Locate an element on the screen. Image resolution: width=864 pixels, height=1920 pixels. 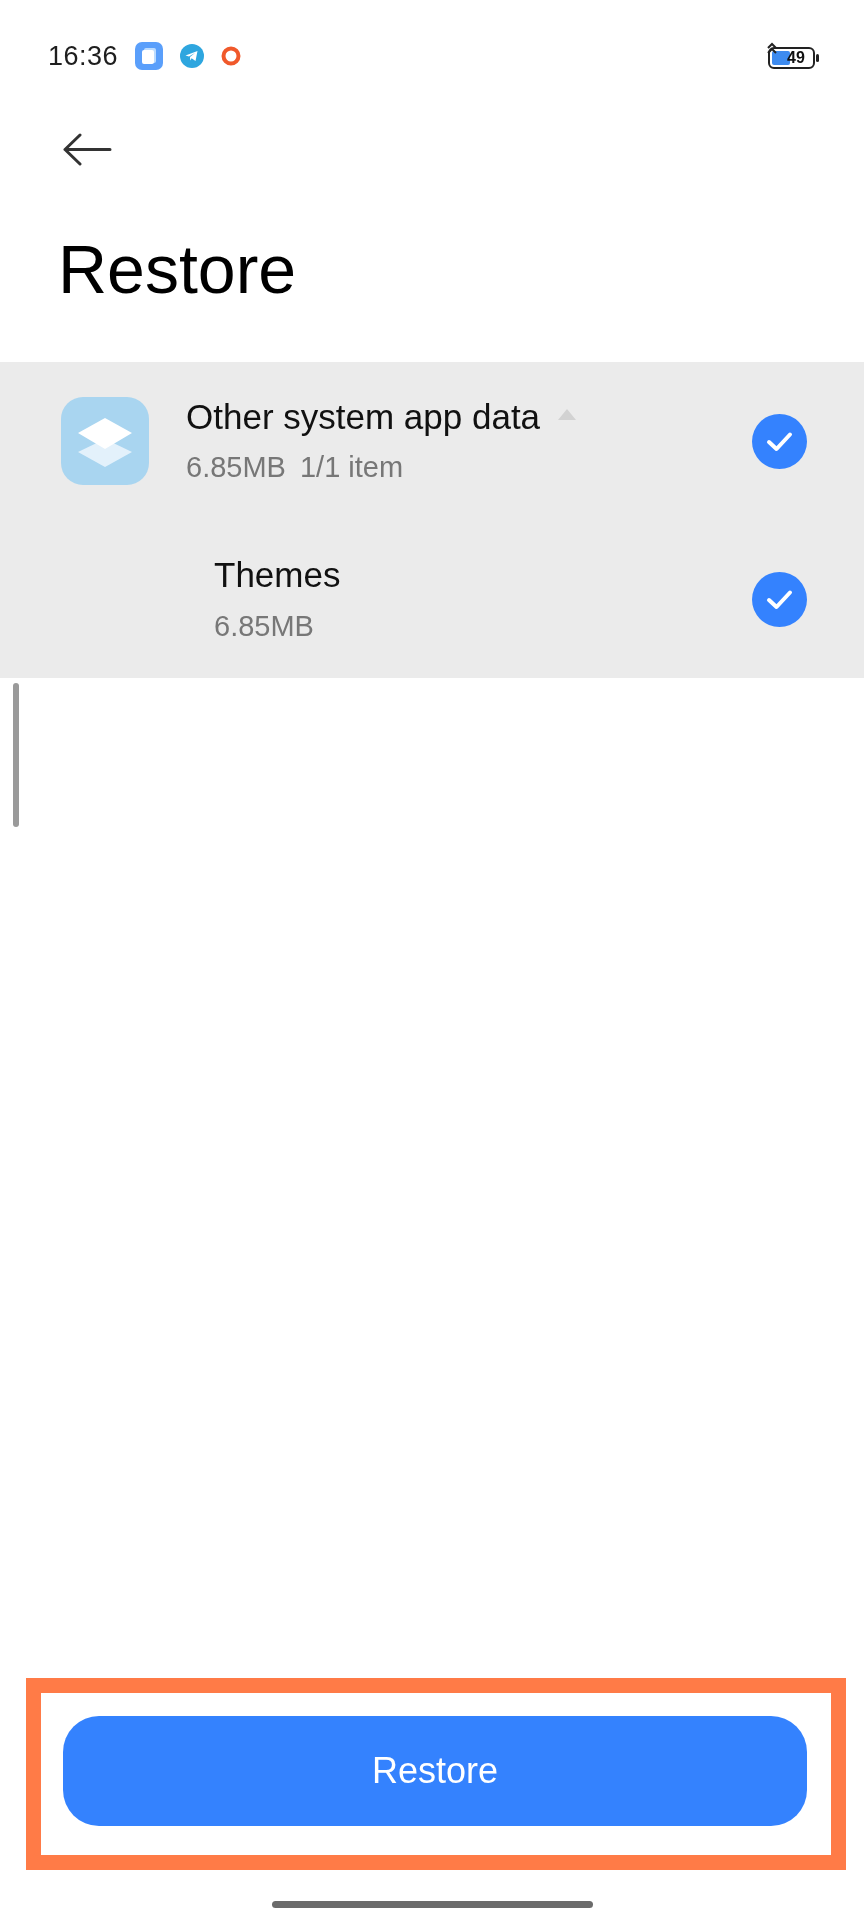
ring-icon is located at coordinates (231, 56).